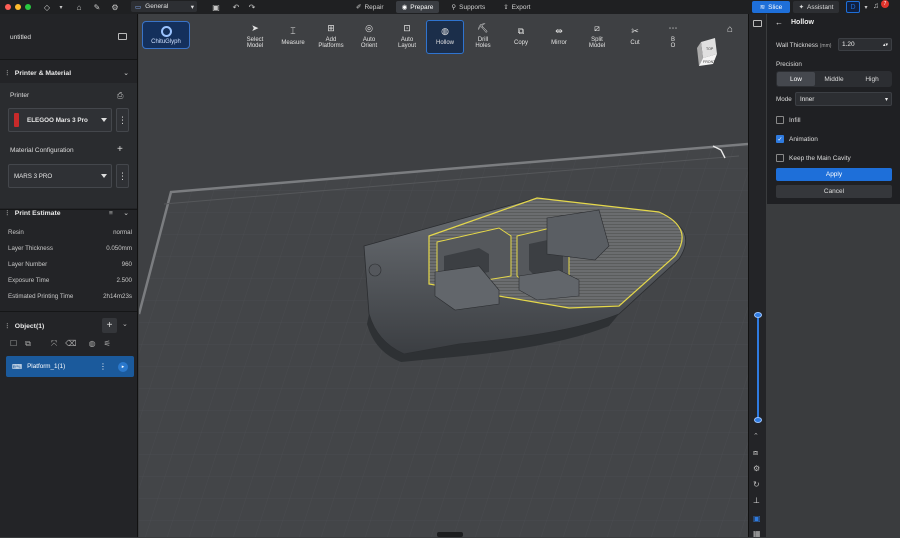  What do you see at coordinates (673, 37) in the screenshot?
I see `tool-b-o: ⋯ B O` at bounding box center [673, 37].